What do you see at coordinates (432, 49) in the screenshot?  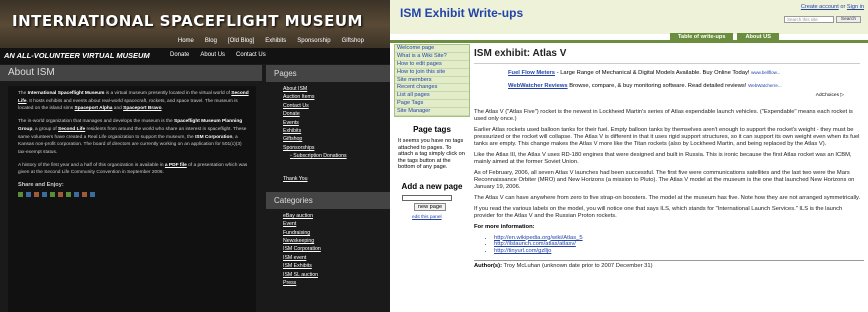 I see `sidebar-item-welcome: Welcome page` at bounding box center [432, 49].